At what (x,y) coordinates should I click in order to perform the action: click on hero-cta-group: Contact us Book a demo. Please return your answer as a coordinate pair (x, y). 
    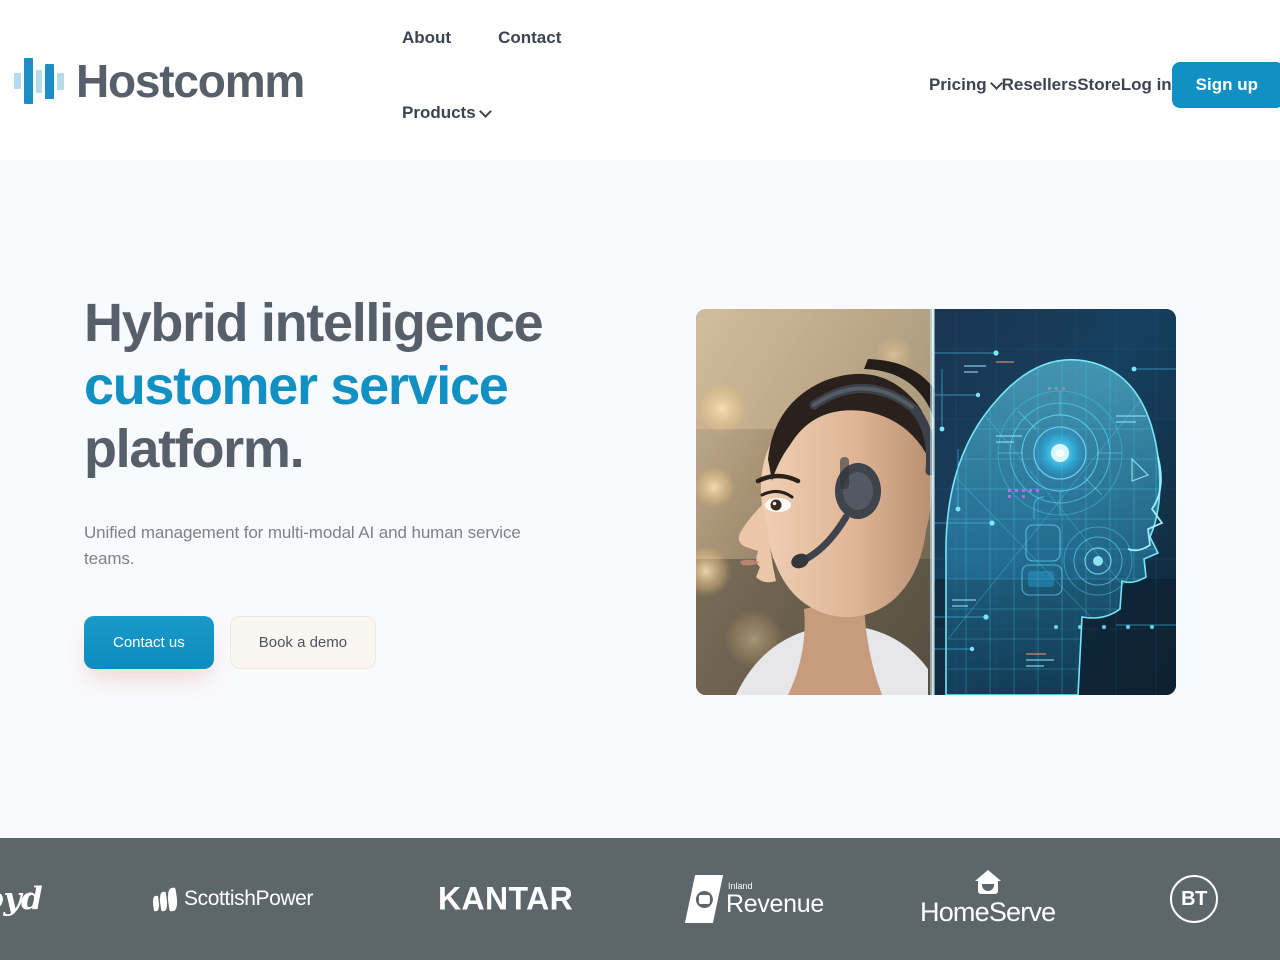
    Looking at the image, I should click on (364, 643).